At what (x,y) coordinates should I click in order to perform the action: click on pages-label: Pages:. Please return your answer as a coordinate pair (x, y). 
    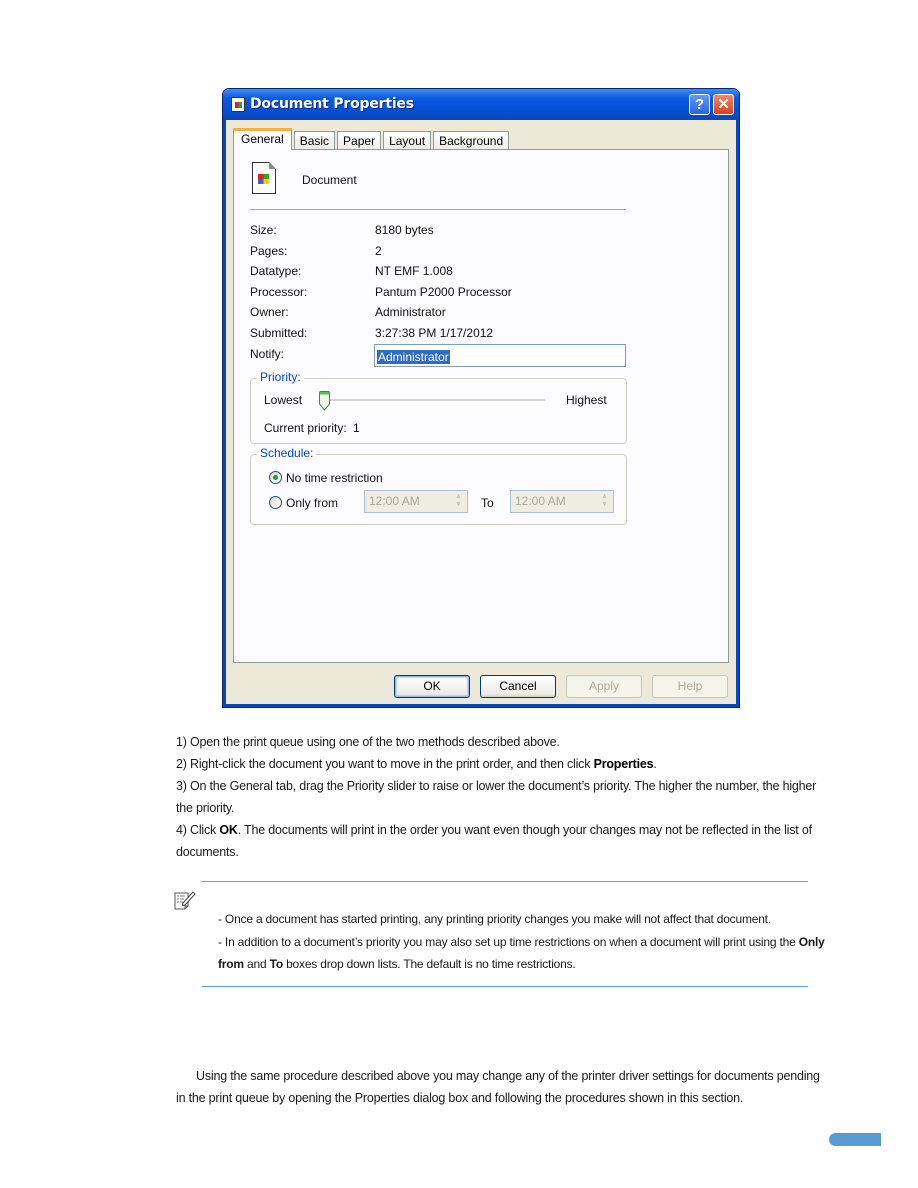
    Looking at the image, I should click on (269, 251).